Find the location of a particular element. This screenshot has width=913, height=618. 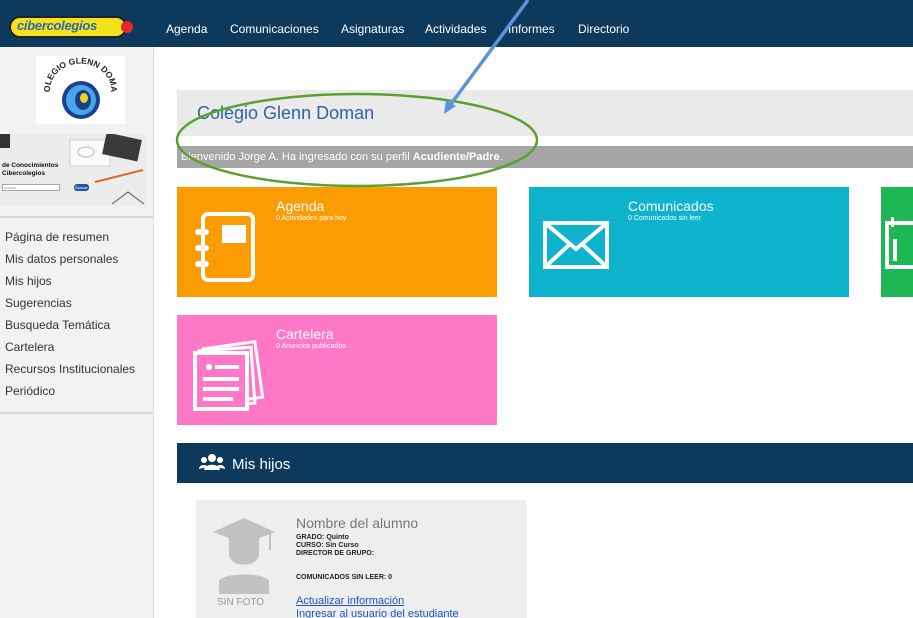

school-title-bar: Colegio Glenn Doman is located at coordinates (545, 113).